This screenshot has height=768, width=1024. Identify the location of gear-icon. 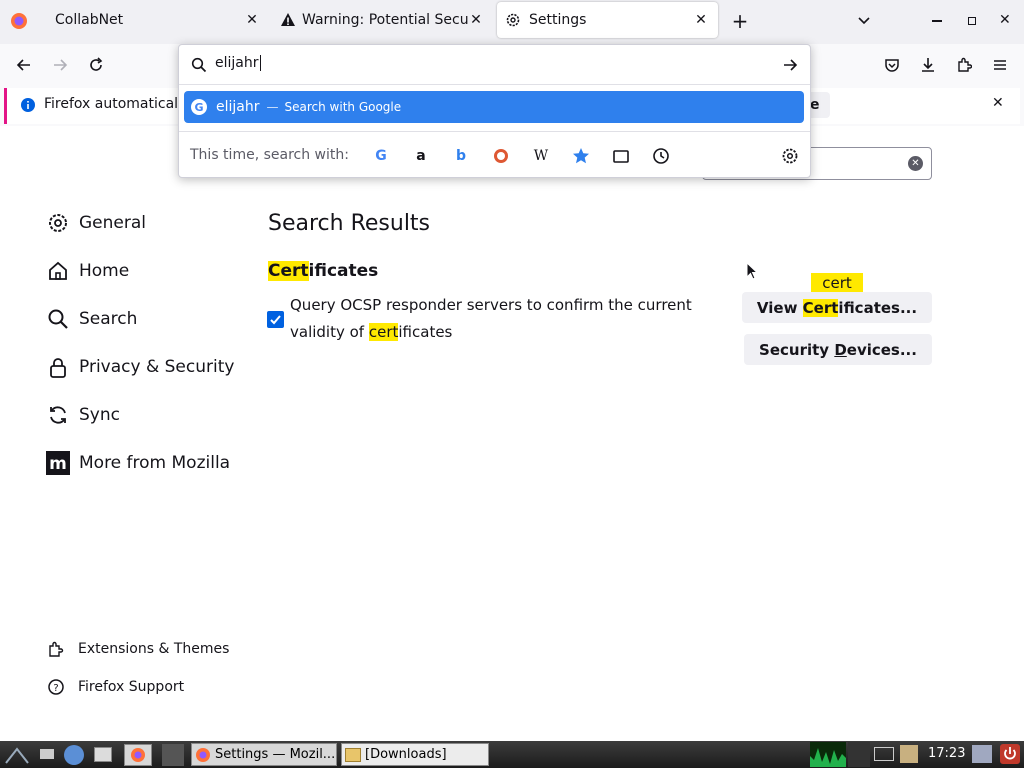
(513, 20).